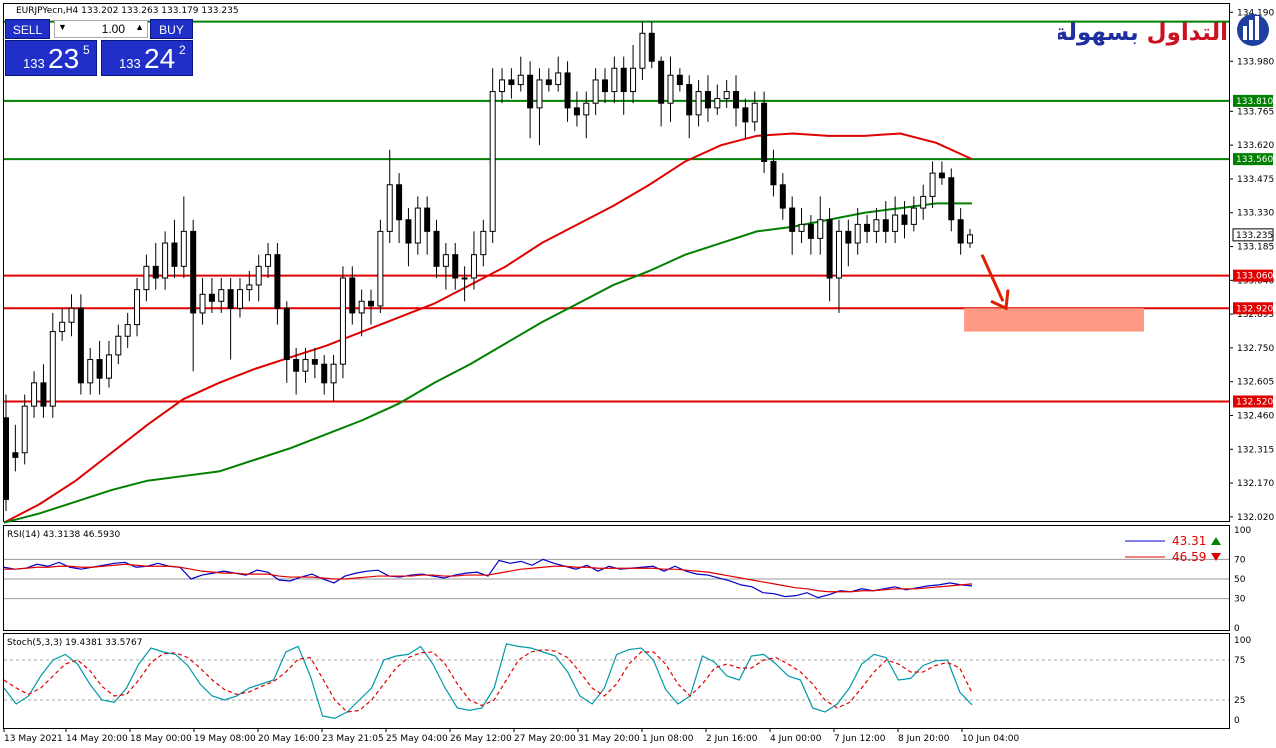 This screenshot has height=748, width=1276. What do you see at coordinates (1189, 557) in the screenshot?
I see `rsi-legend-value: 46.59` at bounding box center [1189, 557].